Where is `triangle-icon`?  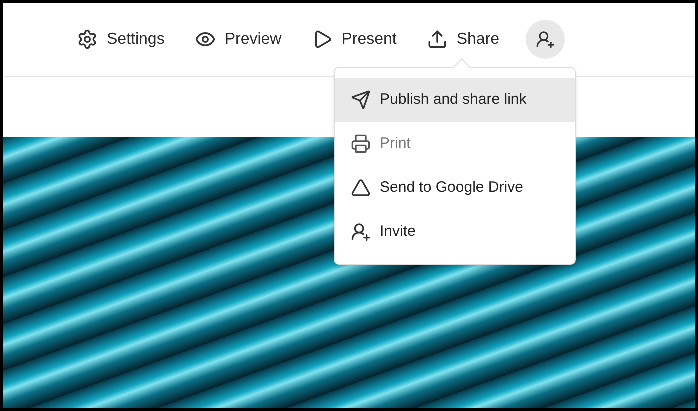
triangle-icon is located at coordinates (361, 188).